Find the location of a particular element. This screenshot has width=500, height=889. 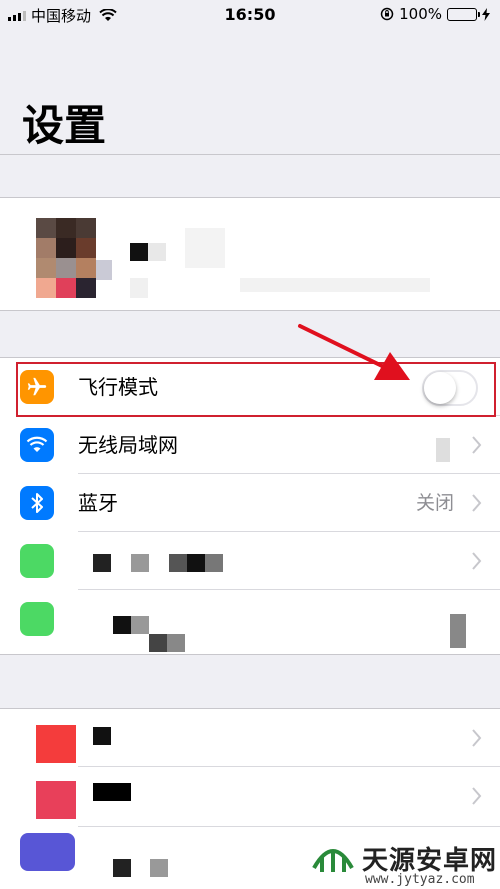

highlight-box is located at coordinates (256, 389).